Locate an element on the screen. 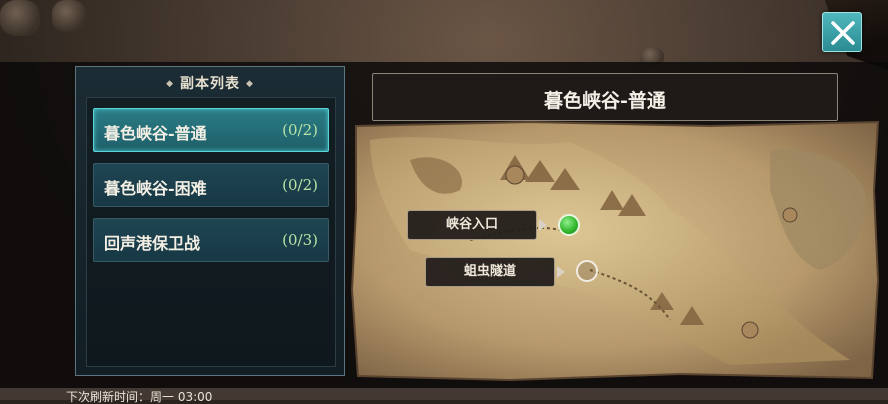 The image size is (888, 404). refresh-time-text: 下次刷新时间：周一 03:00 is located at coordinates (139, 397).